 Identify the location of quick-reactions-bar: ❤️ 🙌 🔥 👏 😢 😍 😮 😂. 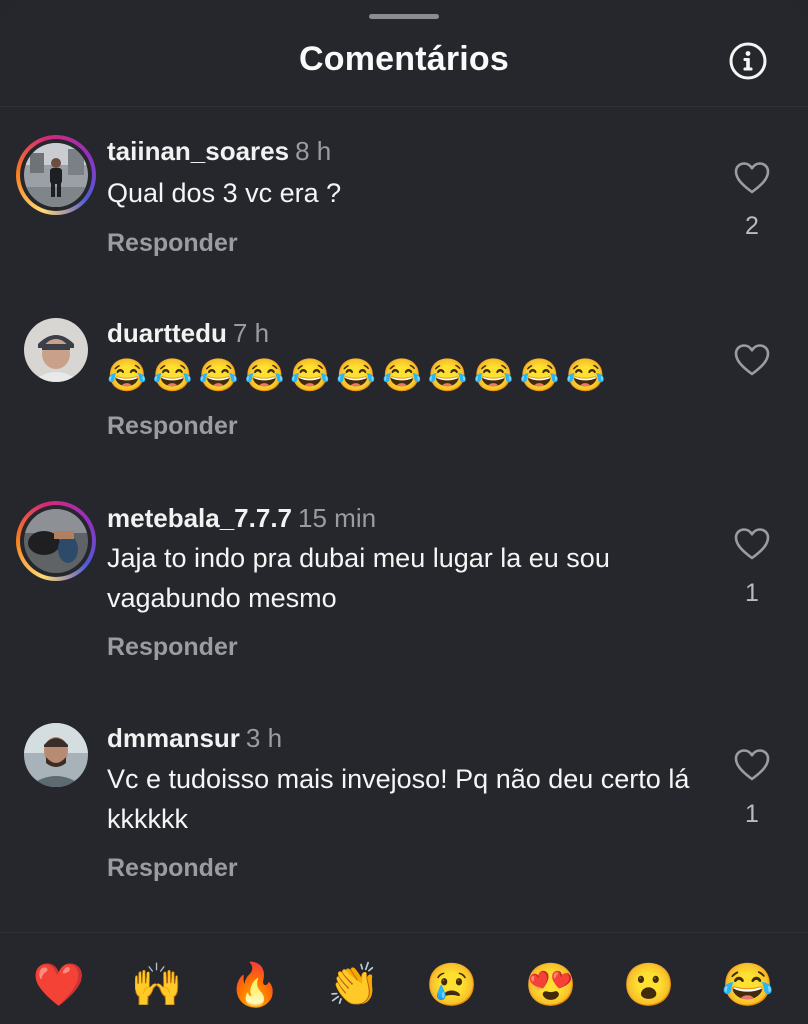
(404, 987).